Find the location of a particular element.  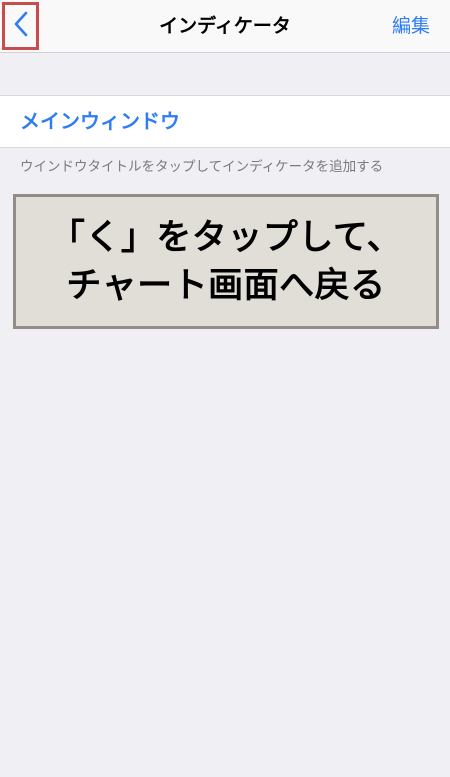

callout-line-2: チャート画面へ戻る is located at coordinates (226, 285).